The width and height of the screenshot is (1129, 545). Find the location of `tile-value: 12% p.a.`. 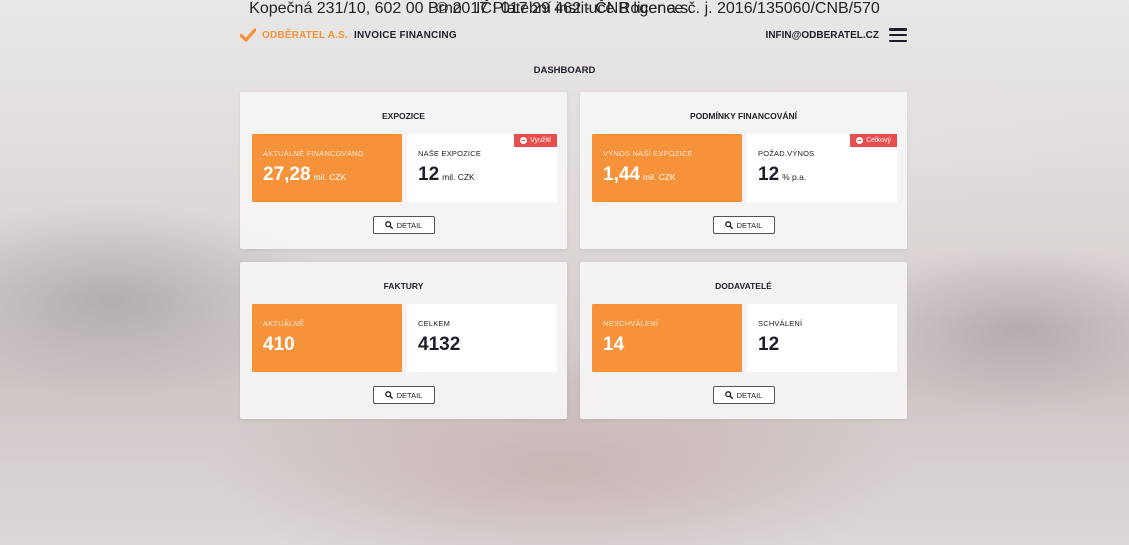

tile-value: 12% p.a. is located at coordinates (782, 175).